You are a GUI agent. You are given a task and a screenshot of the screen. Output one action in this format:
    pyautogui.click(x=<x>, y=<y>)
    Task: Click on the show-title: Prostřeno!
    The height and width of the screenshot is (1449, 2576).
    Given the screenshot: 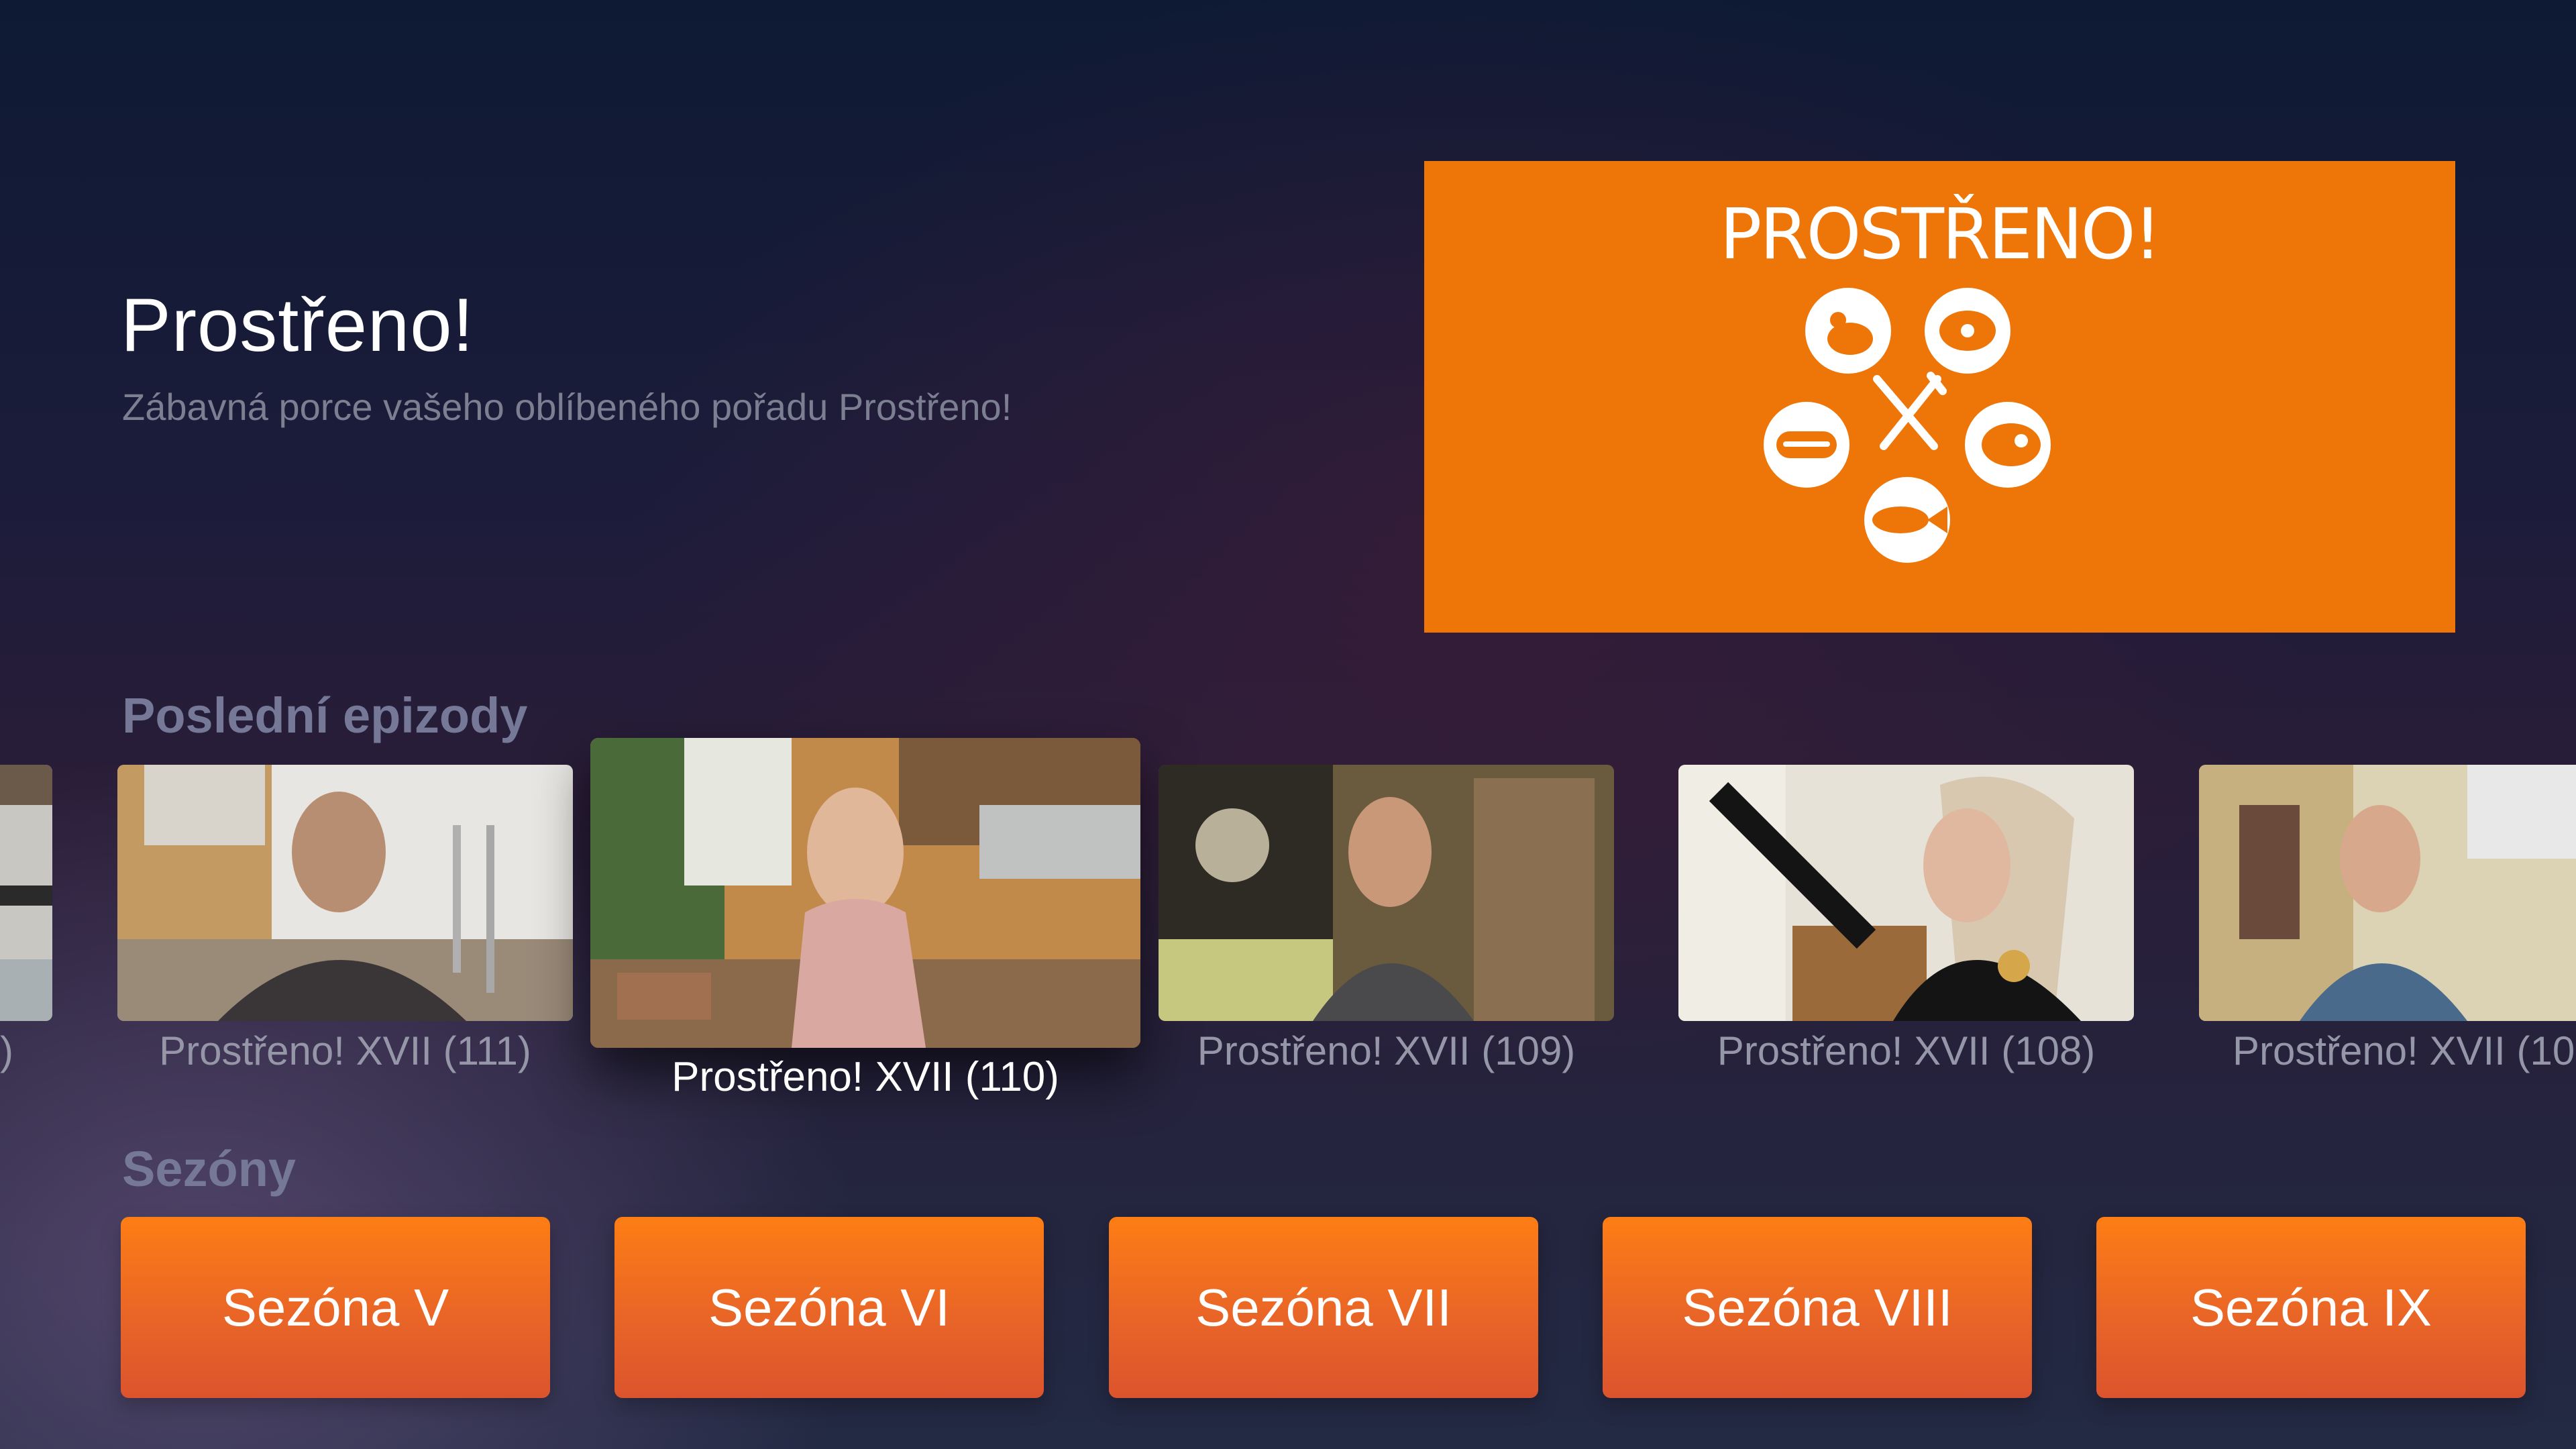 What is the action you would take?
    pyautogui.click(x=297, y=325)
    